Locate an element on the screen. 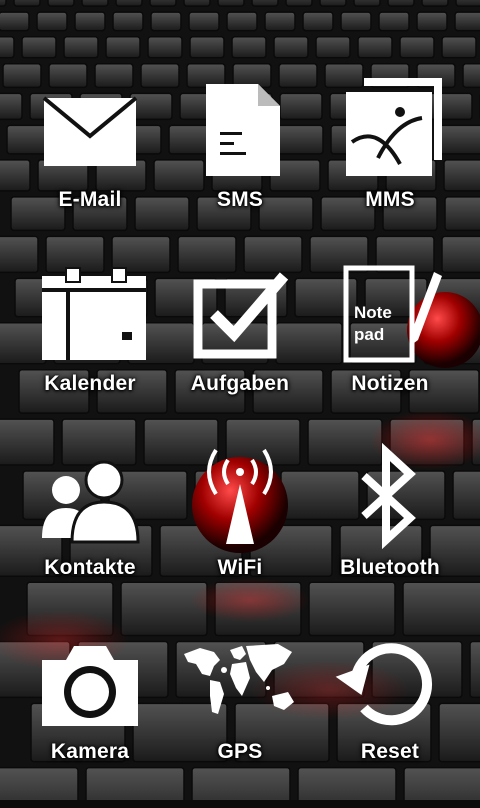 This screenshot has height=808, width=480. tile-sms: SMS is located at coordinates (240, 164).